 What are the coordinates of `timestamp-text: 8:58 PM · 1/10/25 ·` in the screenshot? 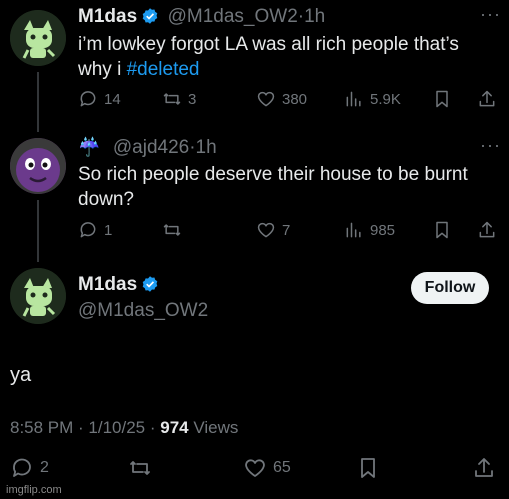 It's located at (85, 427).